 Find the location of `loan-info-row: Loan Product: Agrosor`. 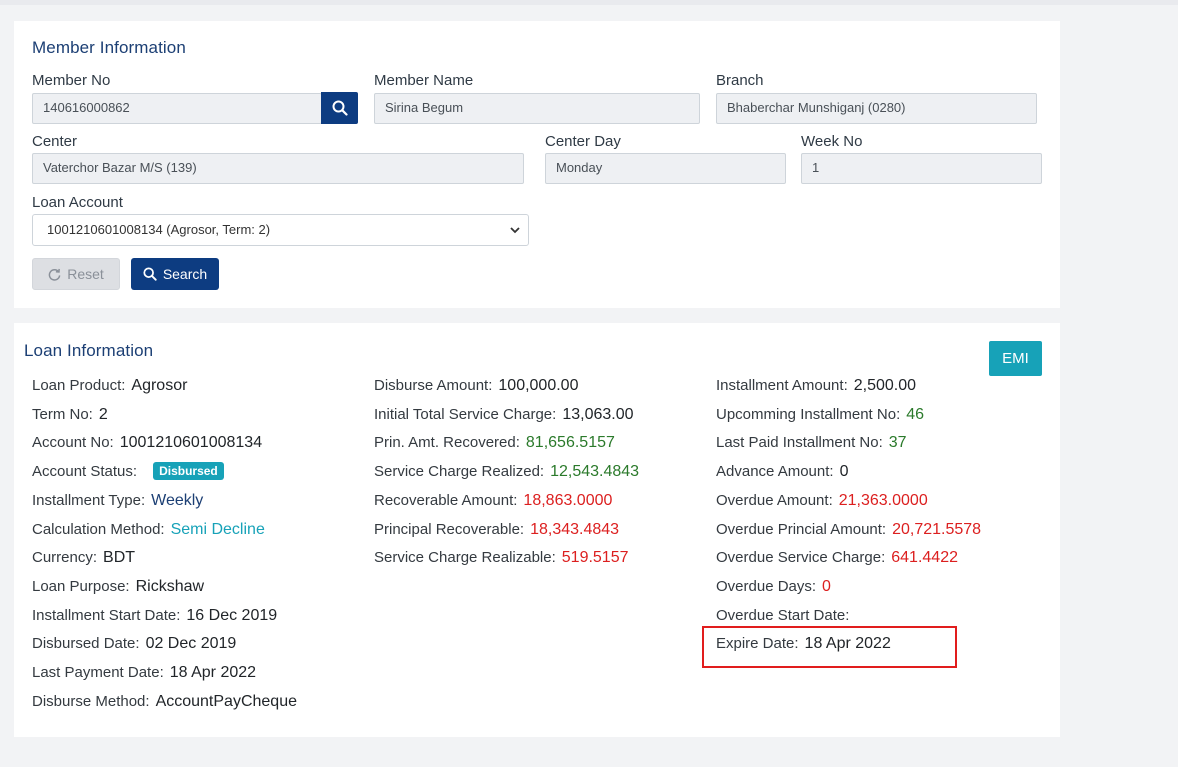

loan-info-row: Loan Product: Agrosor is located at coordinates (109, 386).